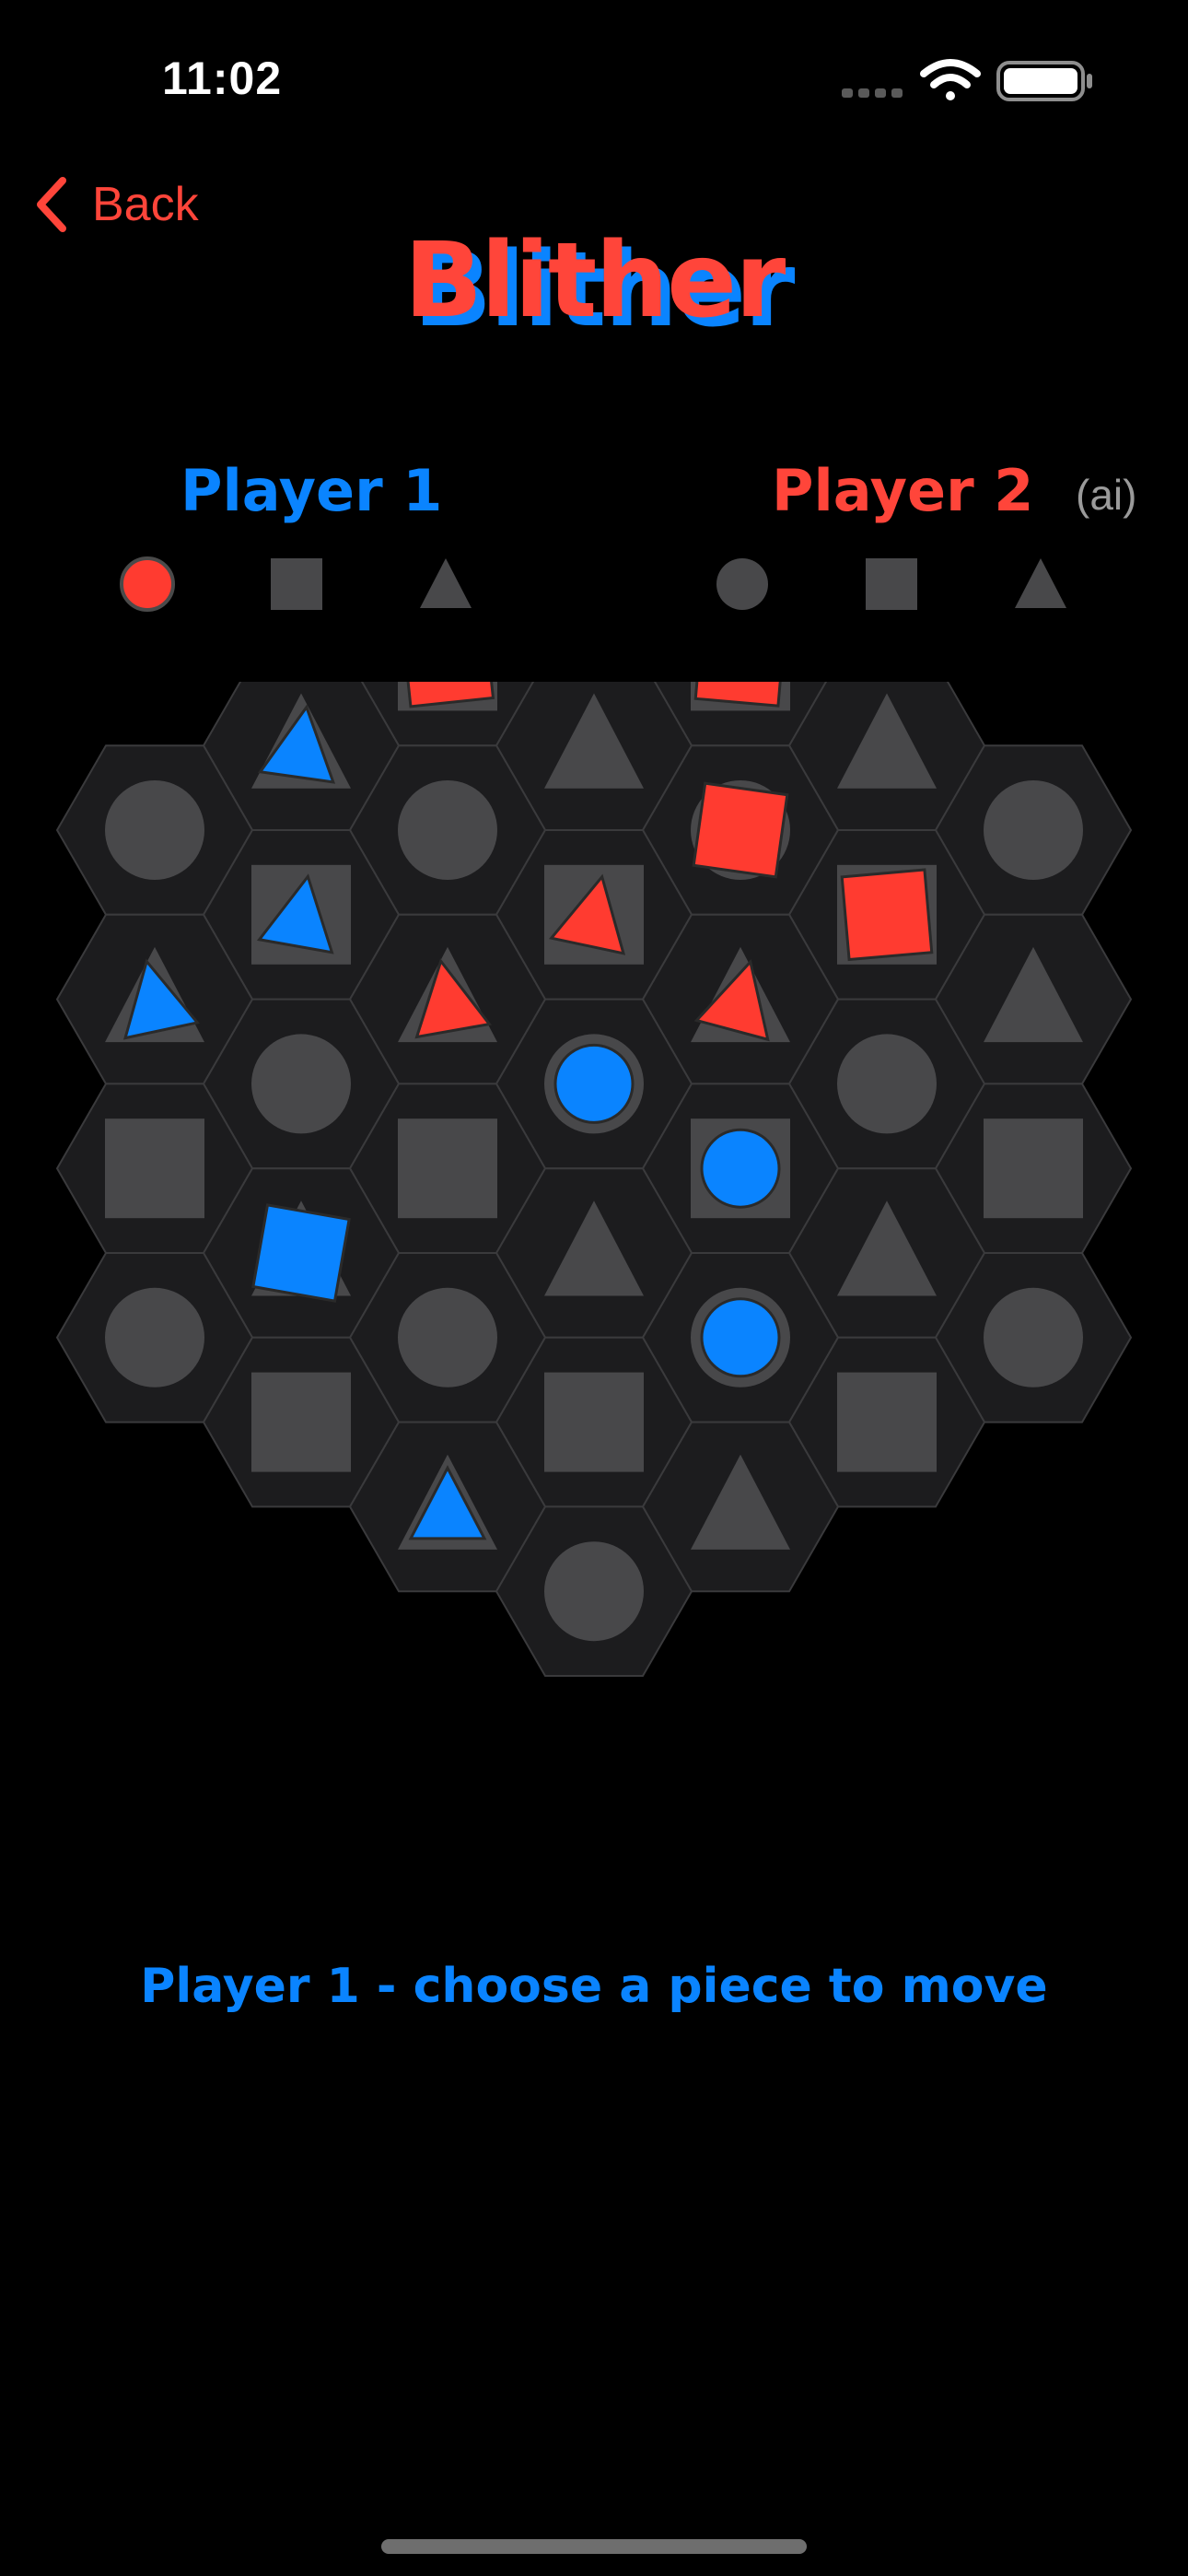 Image resolution: width=1188 pixels, height=2576 pixels. I want to click on cellular-signal-icon, so click(872, 93).